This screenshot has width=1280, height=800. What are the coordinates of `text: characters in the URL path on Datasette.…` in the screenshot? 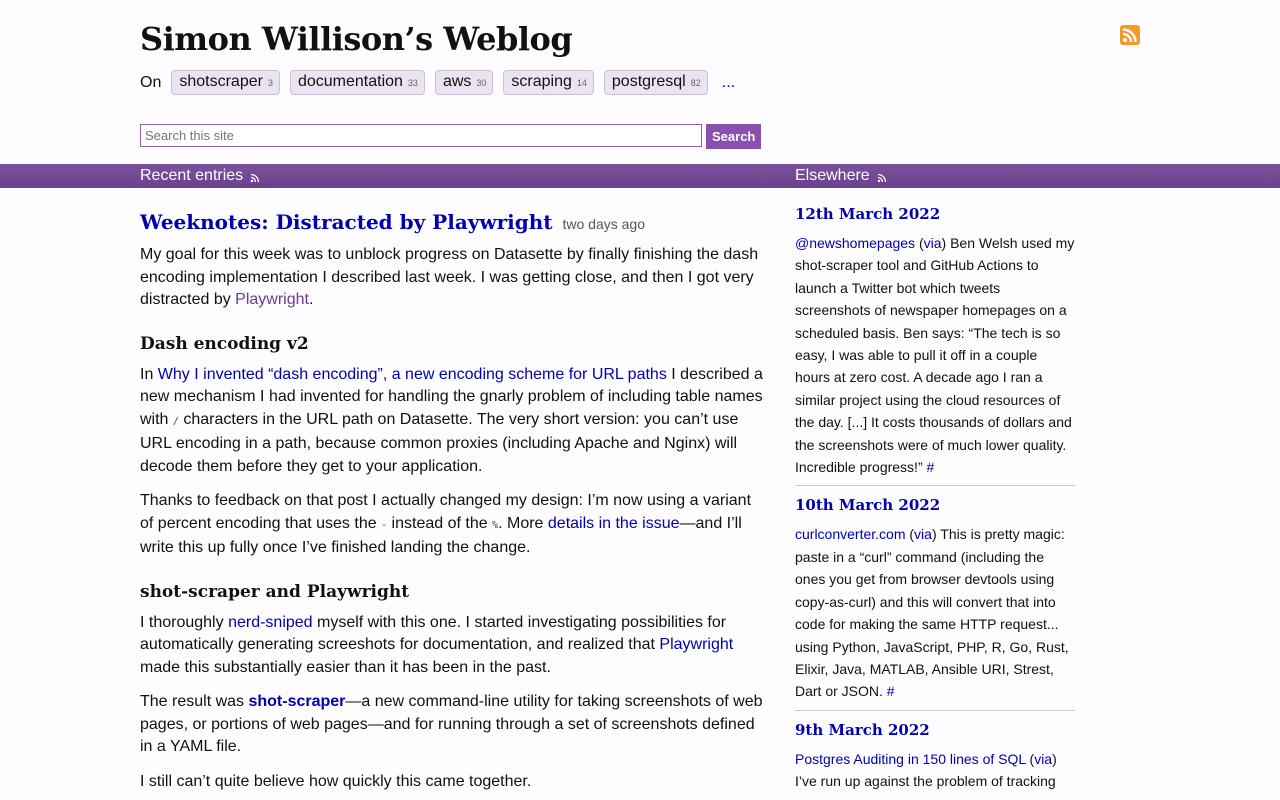 It's located at (439, 442).